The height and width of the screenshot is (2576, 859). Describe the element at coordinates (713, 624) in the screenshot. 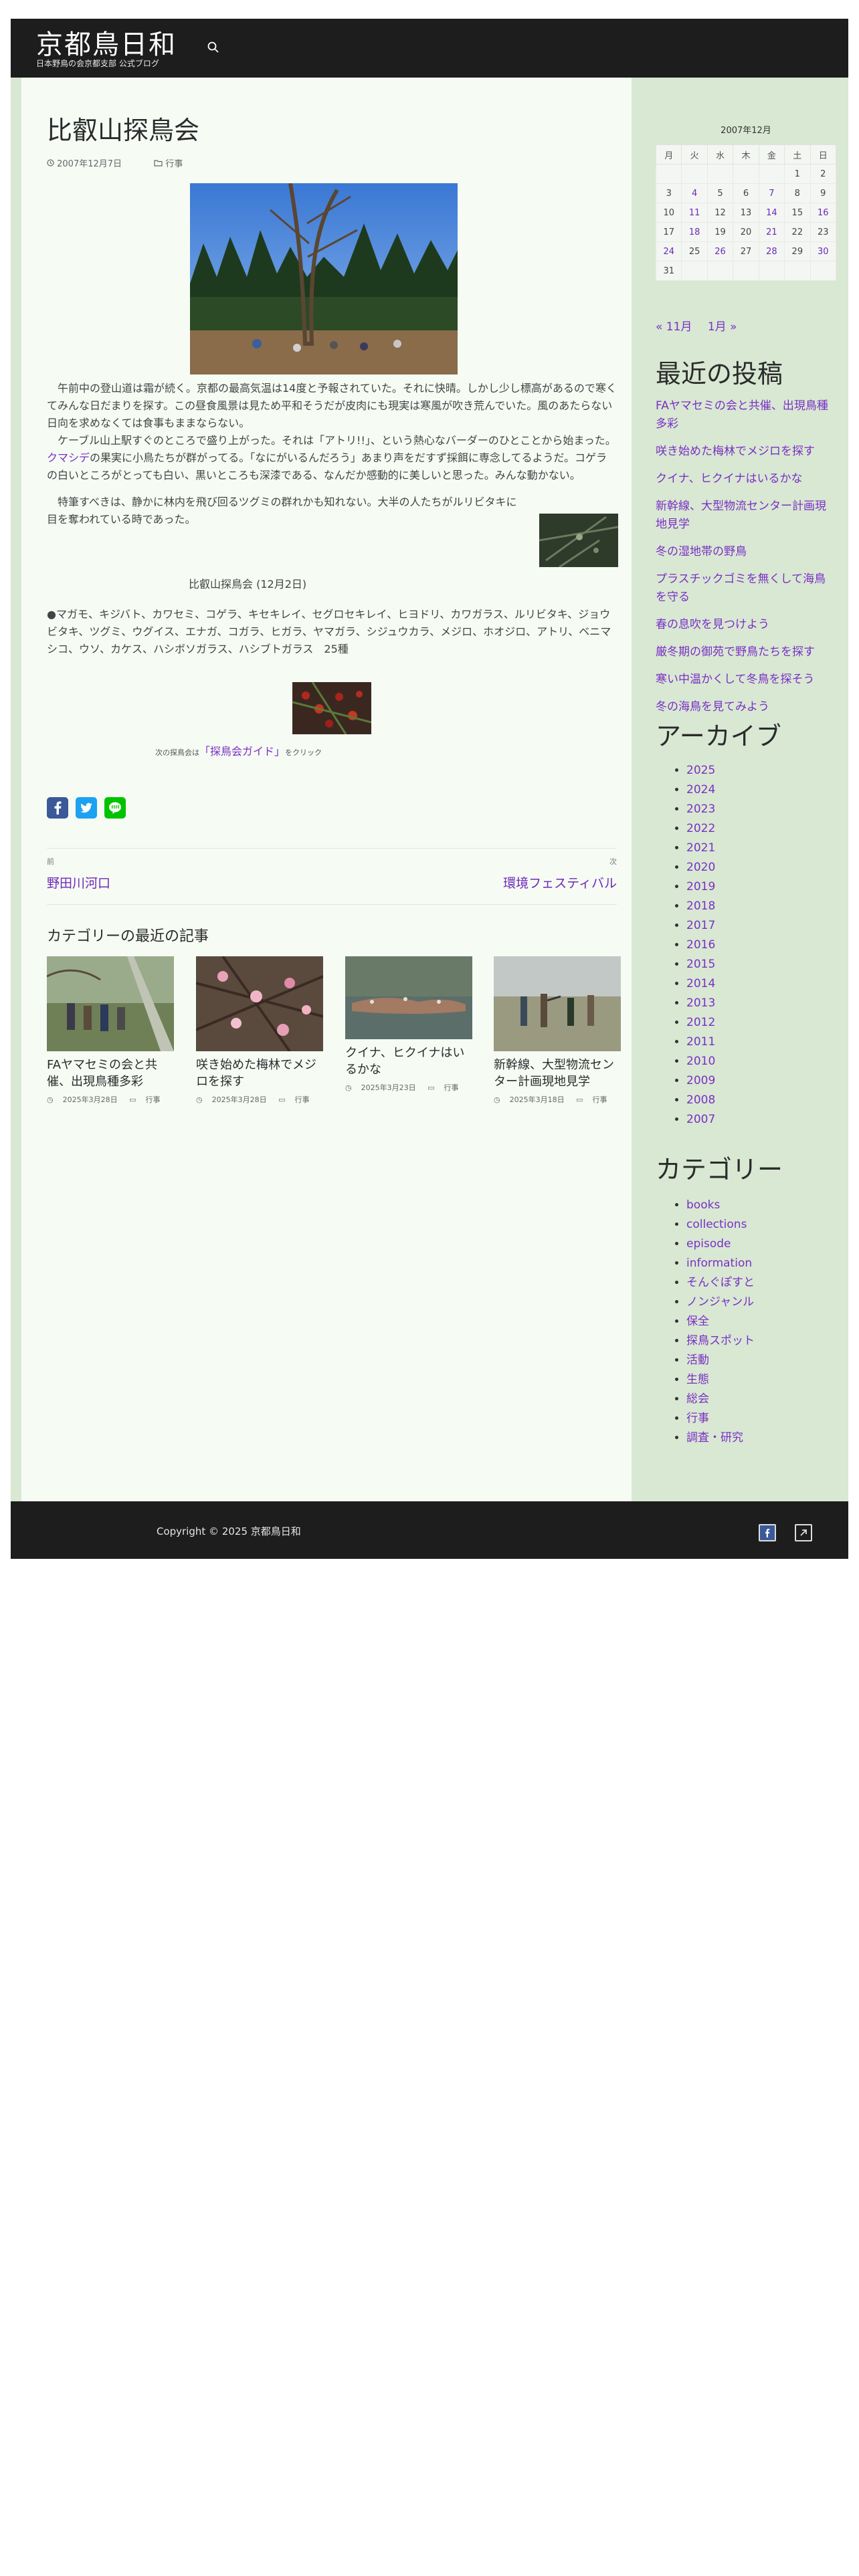

I see `recent-post-item-link: 春の息吹を見つけよう` at that location.